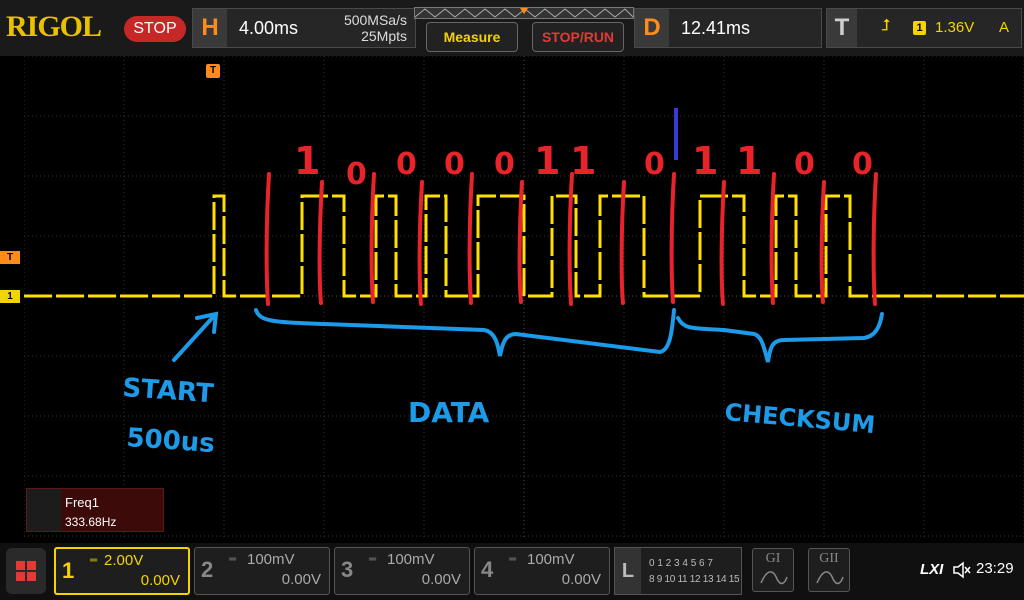 This screenshot has height=600, width=1024. What do you see at coordinates (262, 571) in the screenshot?
I see `channel-2-settings: 2 ═ 100mV 0.00V` at bounding box center [262, 571].